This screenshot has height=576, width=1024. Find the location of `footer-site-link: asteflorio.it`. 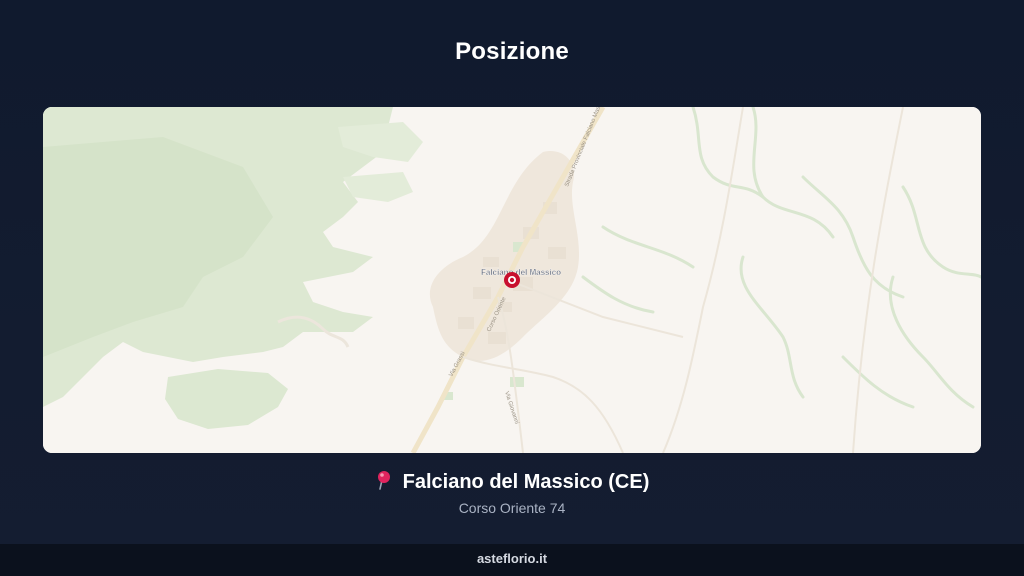

footer-site-link: asteflorio.it is located at coordinates (512, 558).